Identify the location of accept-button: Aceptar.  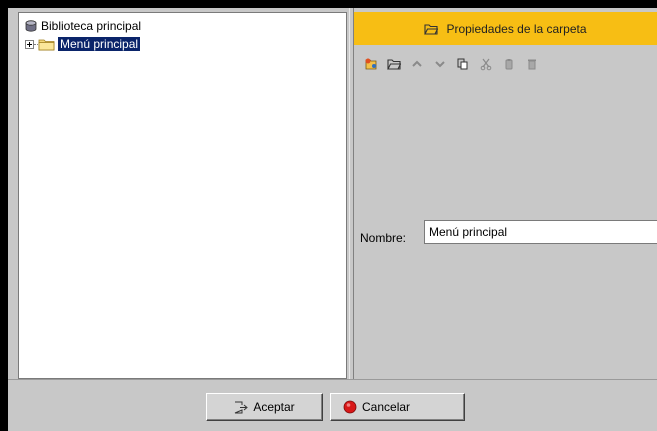
(264, 407).